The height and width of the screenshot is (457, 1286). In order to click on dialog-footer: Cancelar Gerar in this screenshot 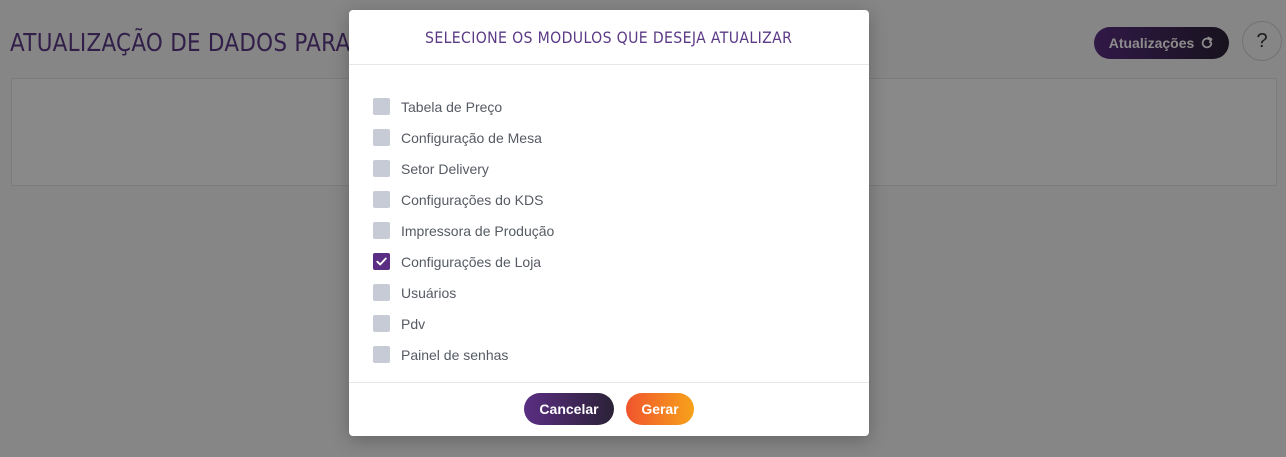, I will do `click(609, 409)`.